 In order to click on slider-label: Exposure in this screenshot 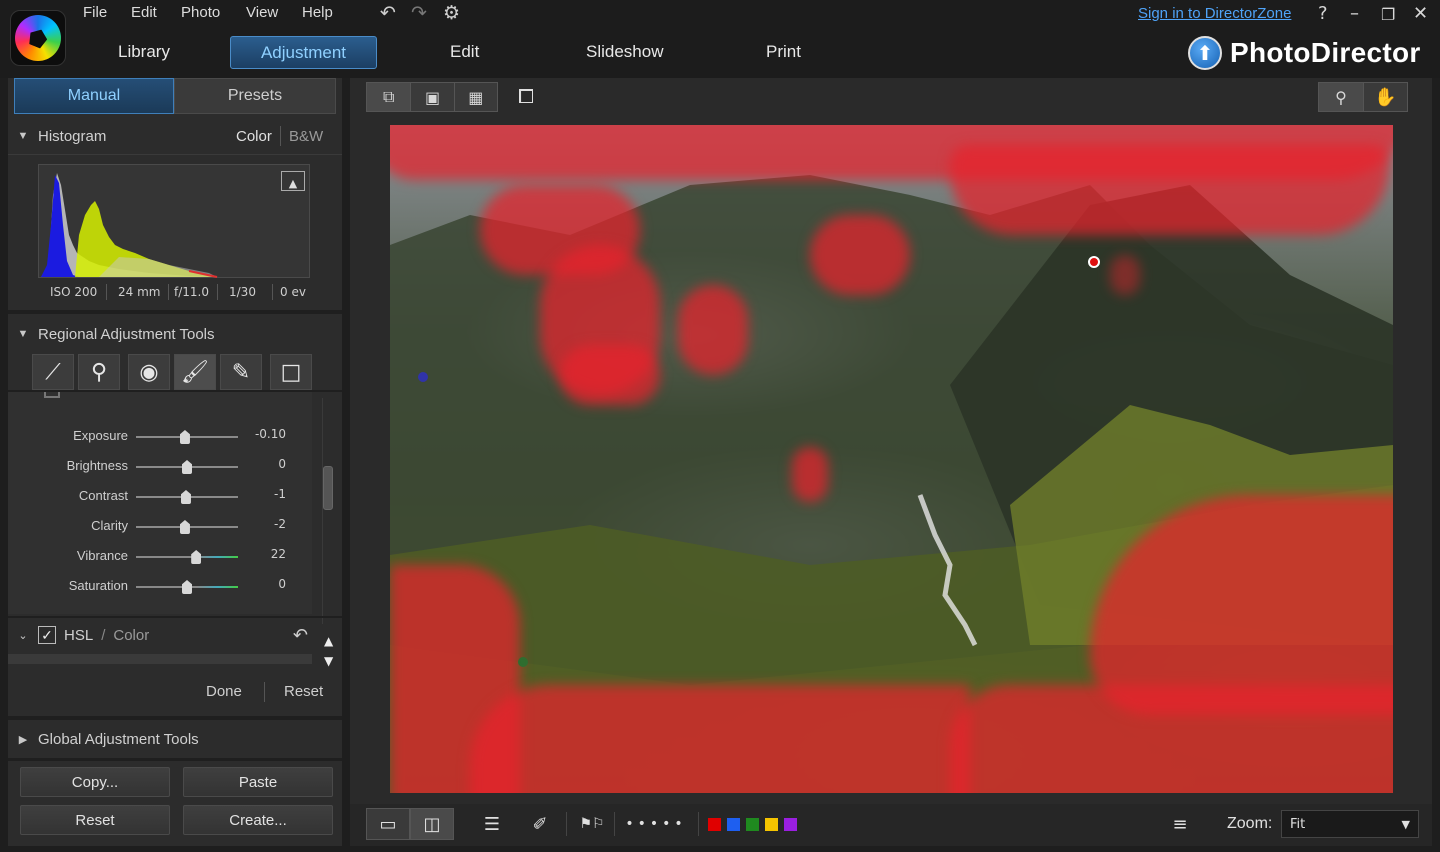, I will do `click(100, 435)`.